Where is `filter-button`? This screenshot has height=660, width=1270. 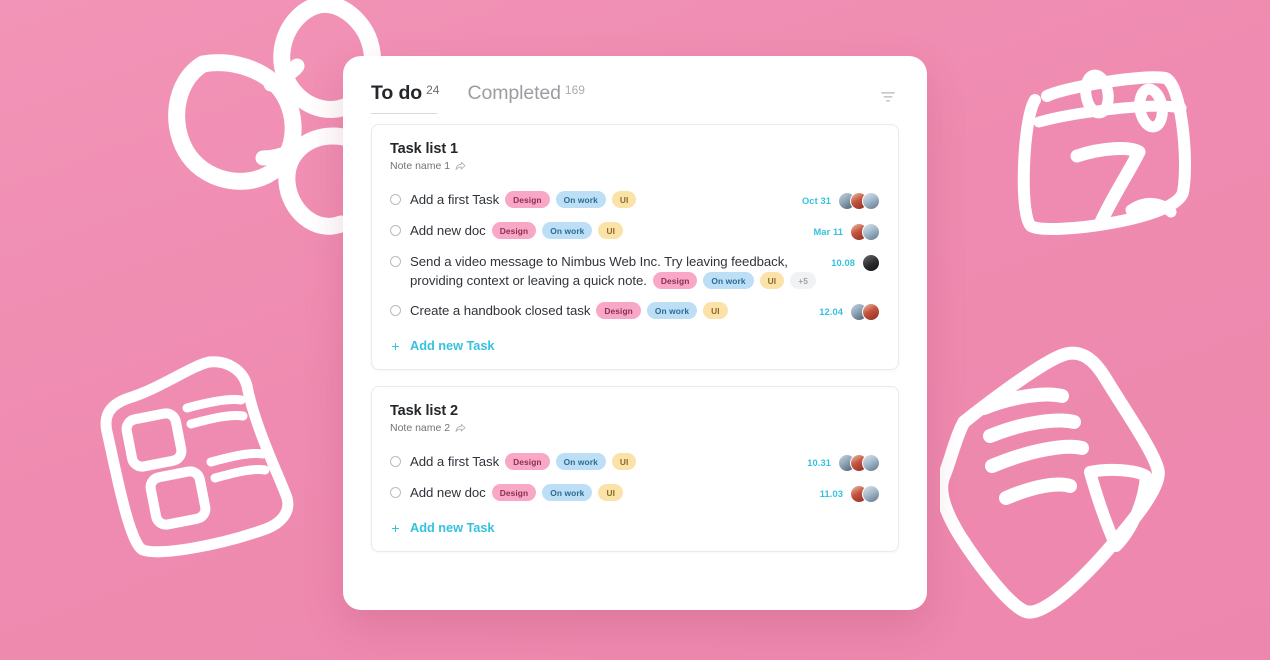 filter-button is located at coordinates (888, 97).